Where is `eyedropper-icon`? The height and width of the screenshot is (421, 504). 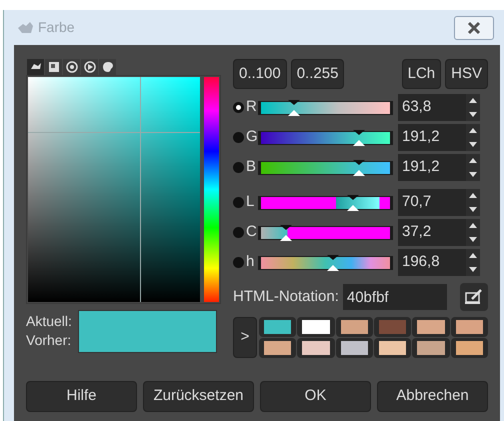
eyedropper-icon is located at coordinates (474, 297).